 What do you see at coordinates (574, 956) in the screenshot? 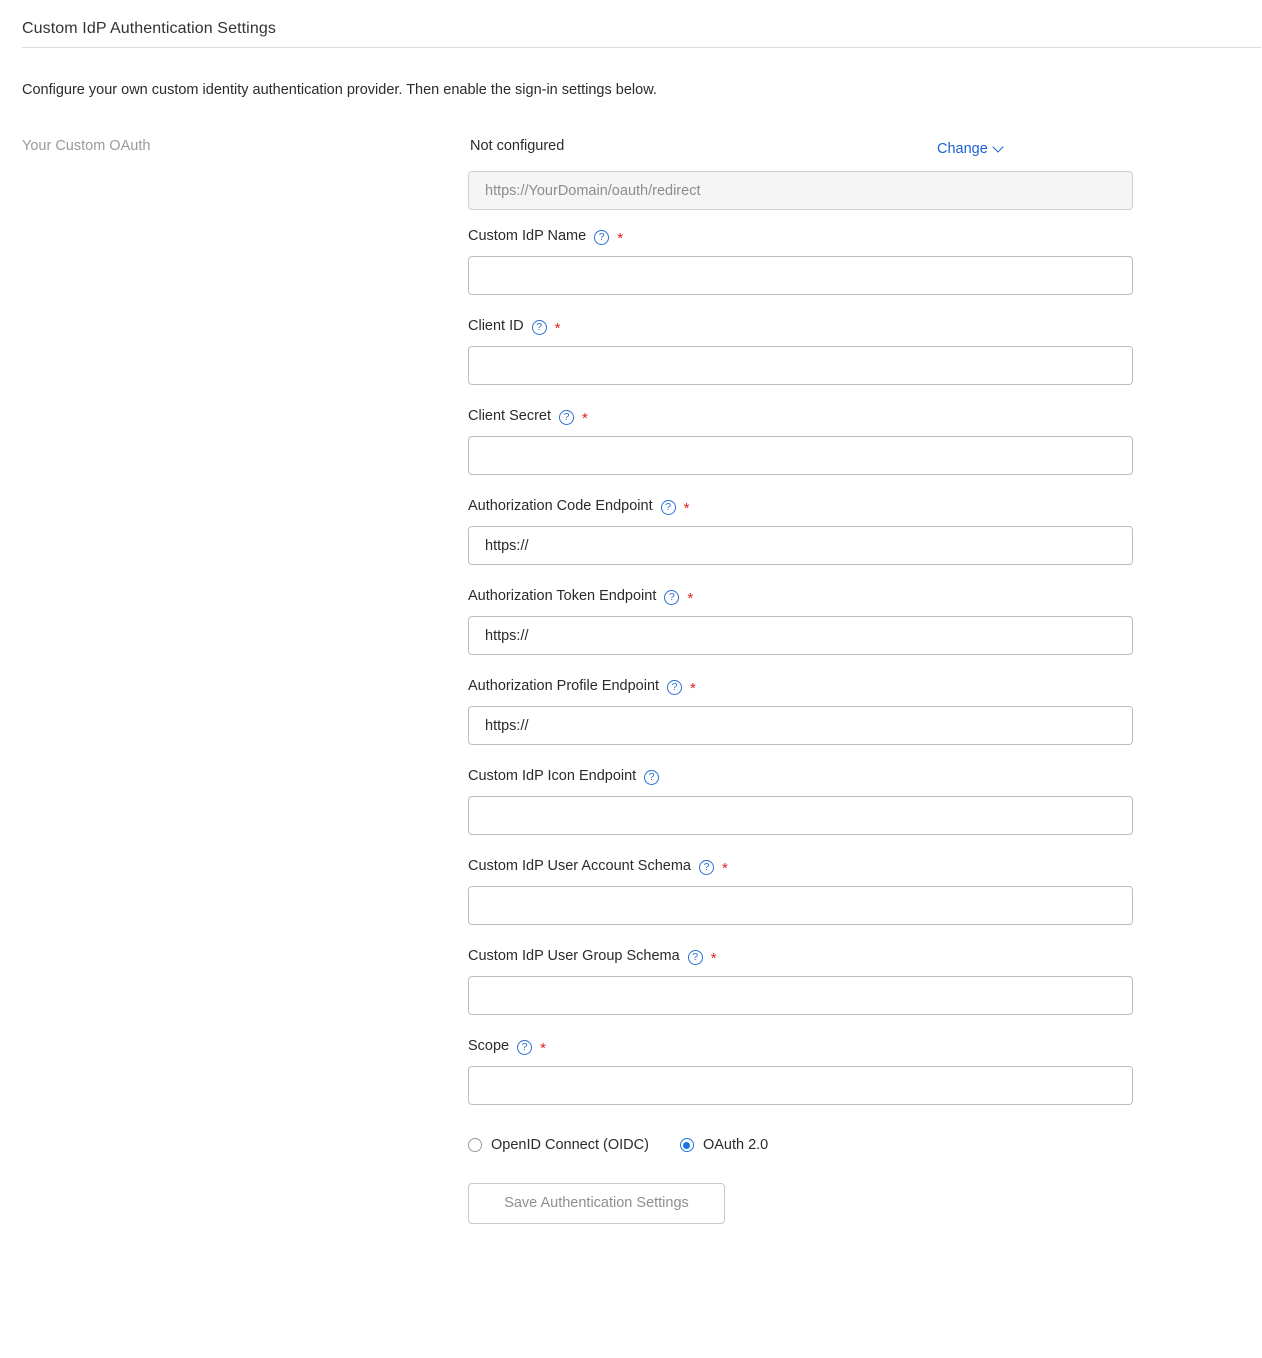
I see `field-label-text: Custom IdP User Group Schema` at bounding box center [574, 956].